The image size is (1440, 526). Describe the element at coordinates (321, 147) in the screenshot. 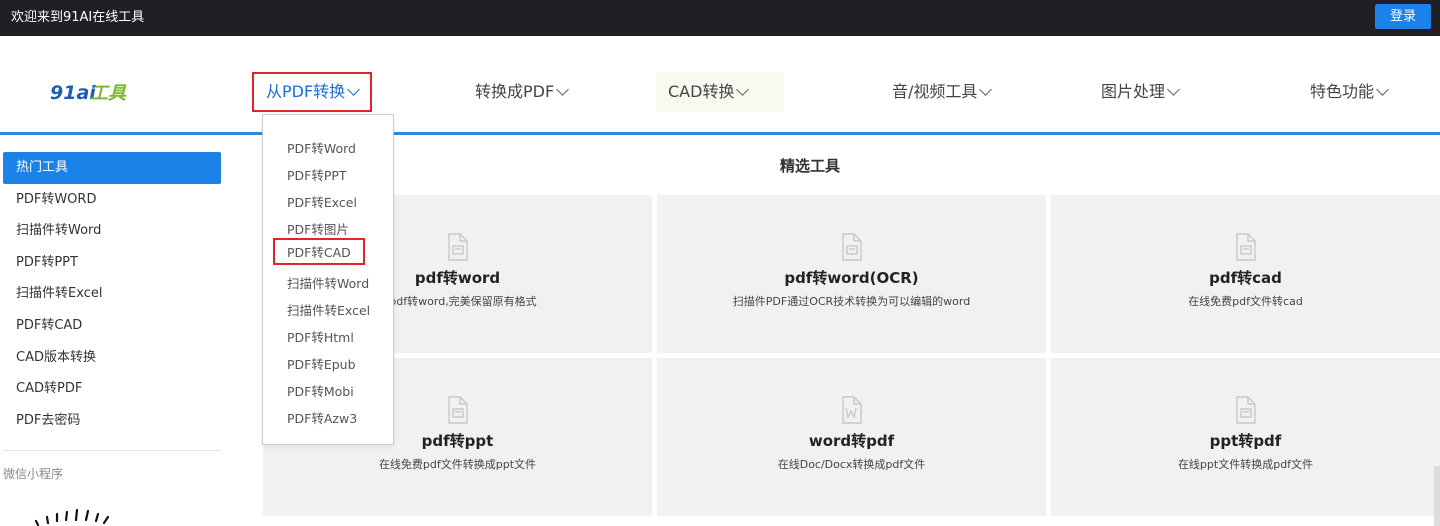

I see `dropdown-item-pdf-to-word: PDF转Word` at that location.